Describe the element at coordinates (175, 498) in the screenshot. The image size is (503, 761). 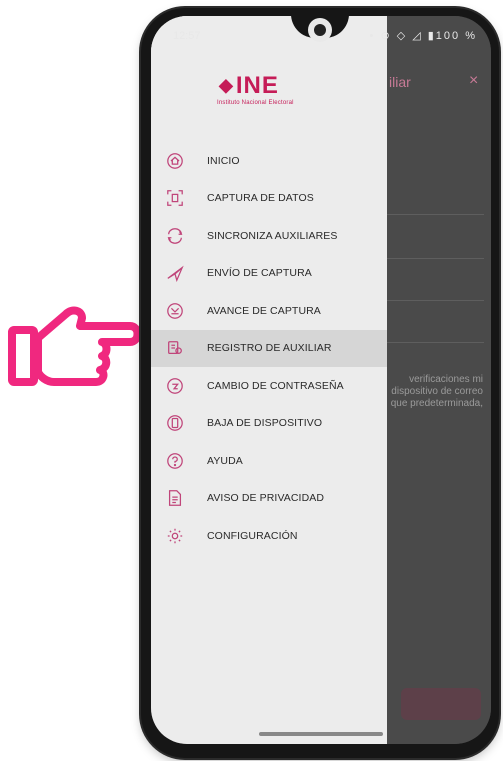
I see `privacy-icon` at that location.